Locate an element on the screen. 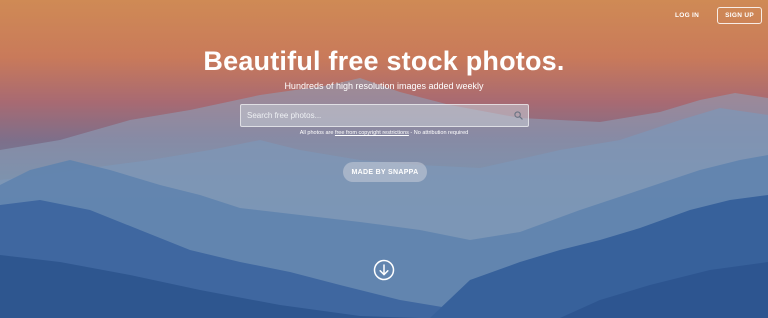 Image resolution: width=768 pixels, height=318 pixels. arrow-down-circle-icon is located at coordinates (384, 270).